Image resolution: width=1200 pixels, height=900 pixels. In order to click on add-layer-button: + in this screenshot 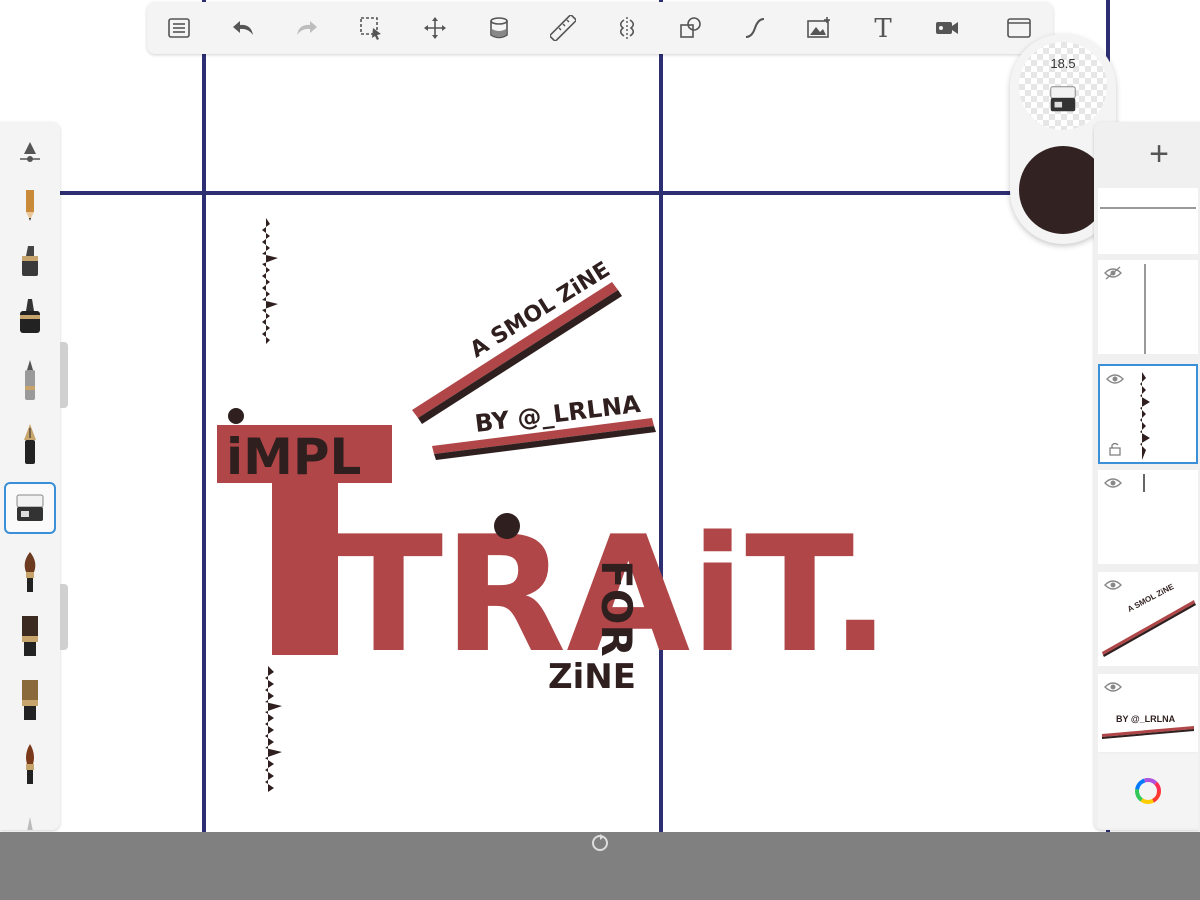, I will do `click(1159, 154)`.